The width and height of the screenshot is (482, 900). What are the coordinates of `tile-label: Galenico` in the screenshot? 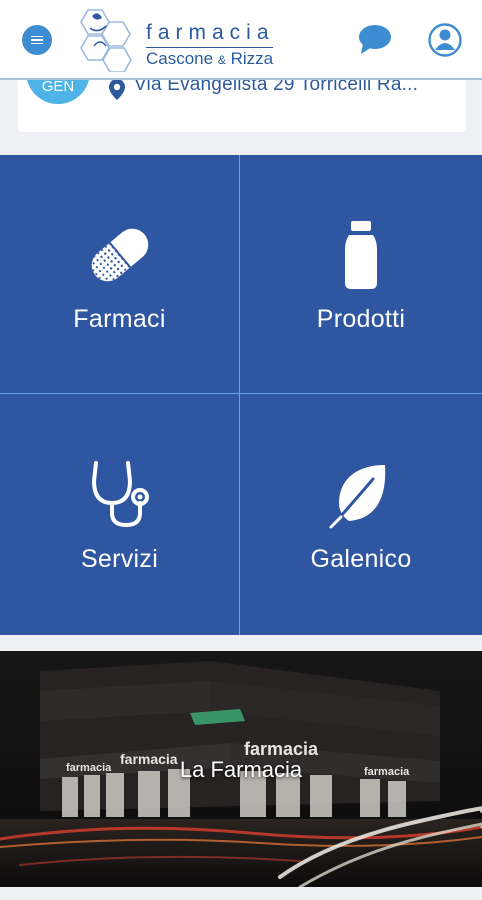 It's located at (361, 559).